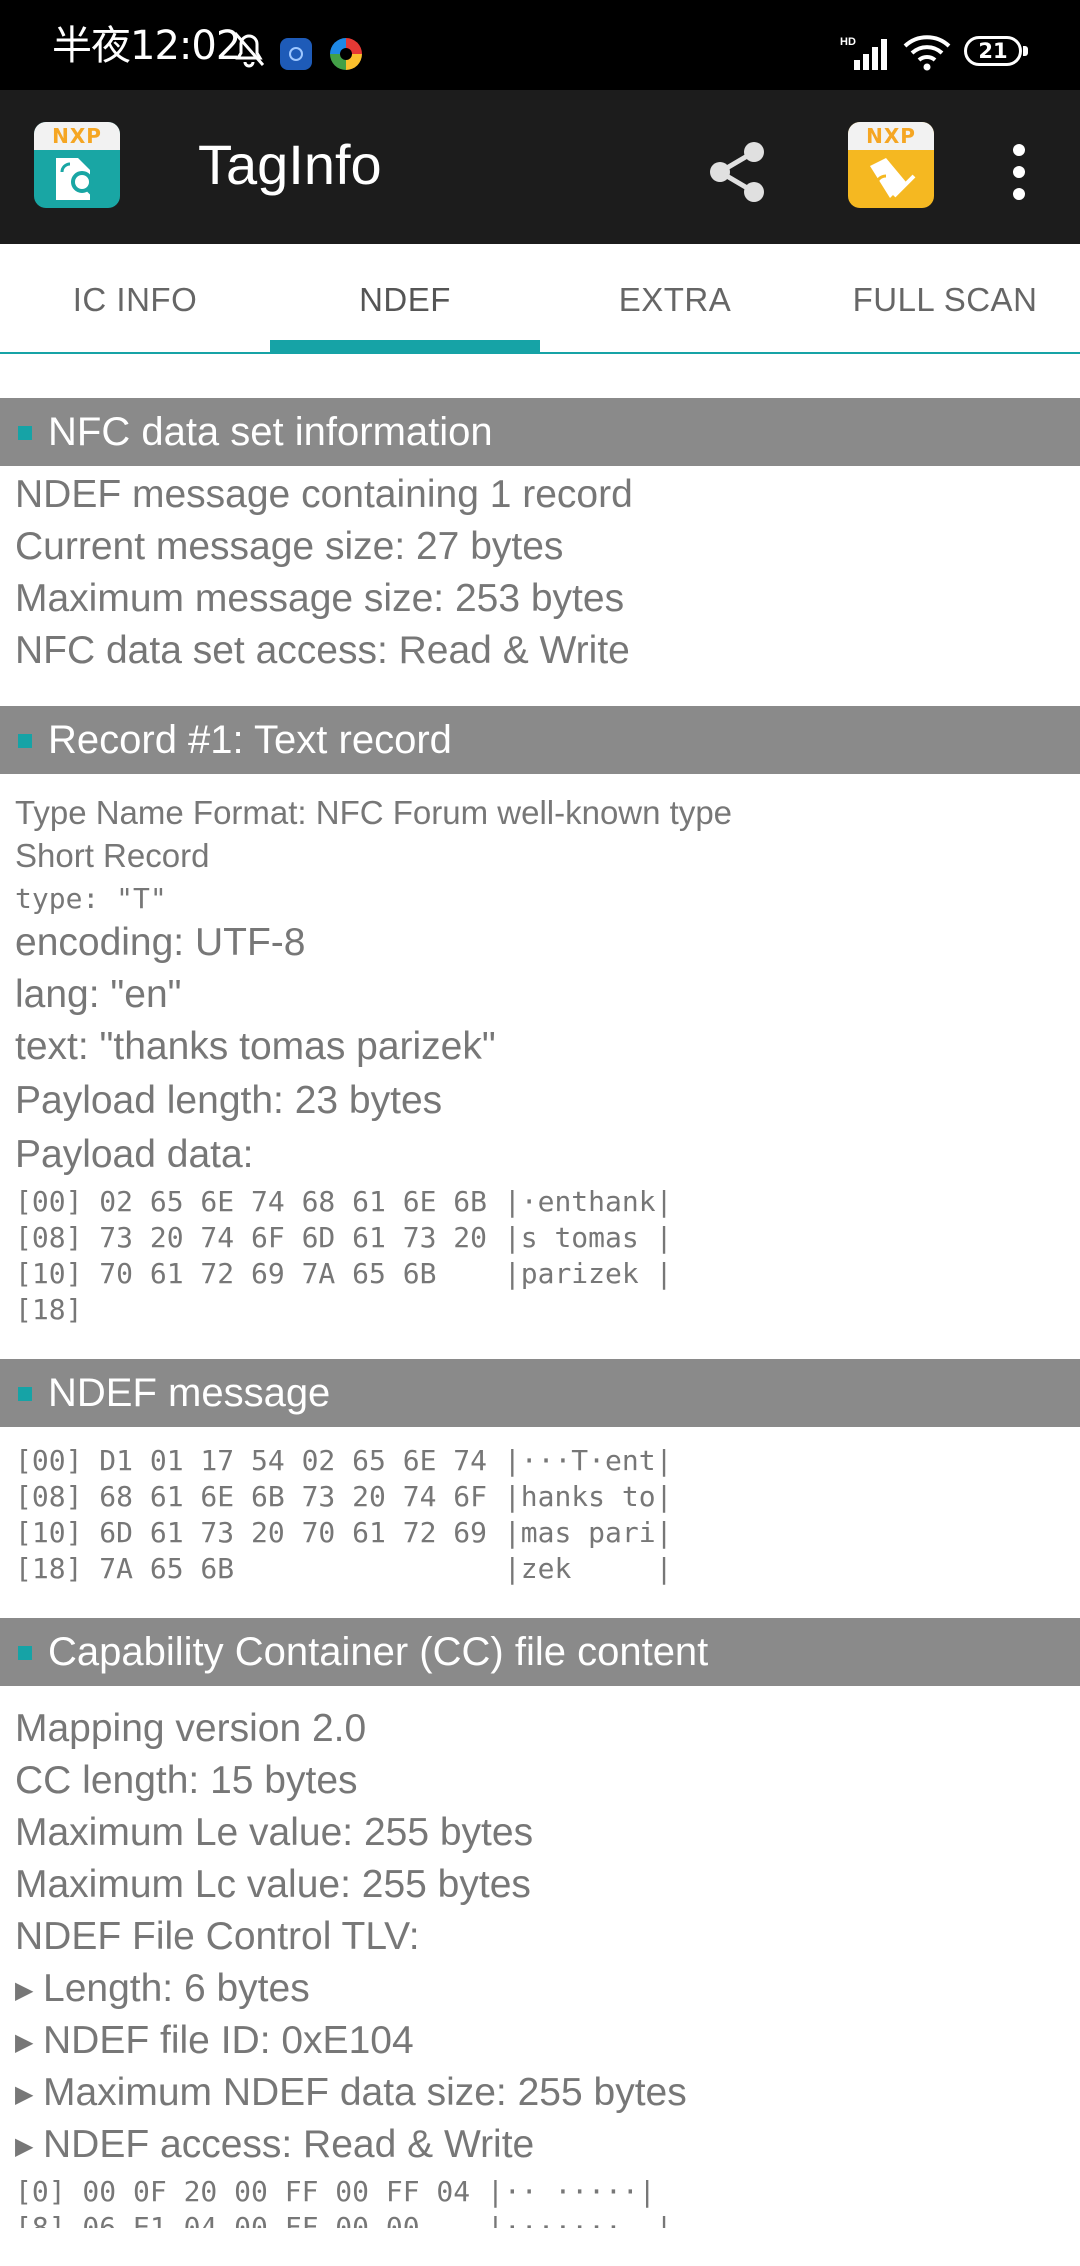 Image resolution: width=1080 pixels, height=2266 pixels. Describe the element at coordinates (848, 42) in the screenshot. I see `svg-text: HD` at that location.